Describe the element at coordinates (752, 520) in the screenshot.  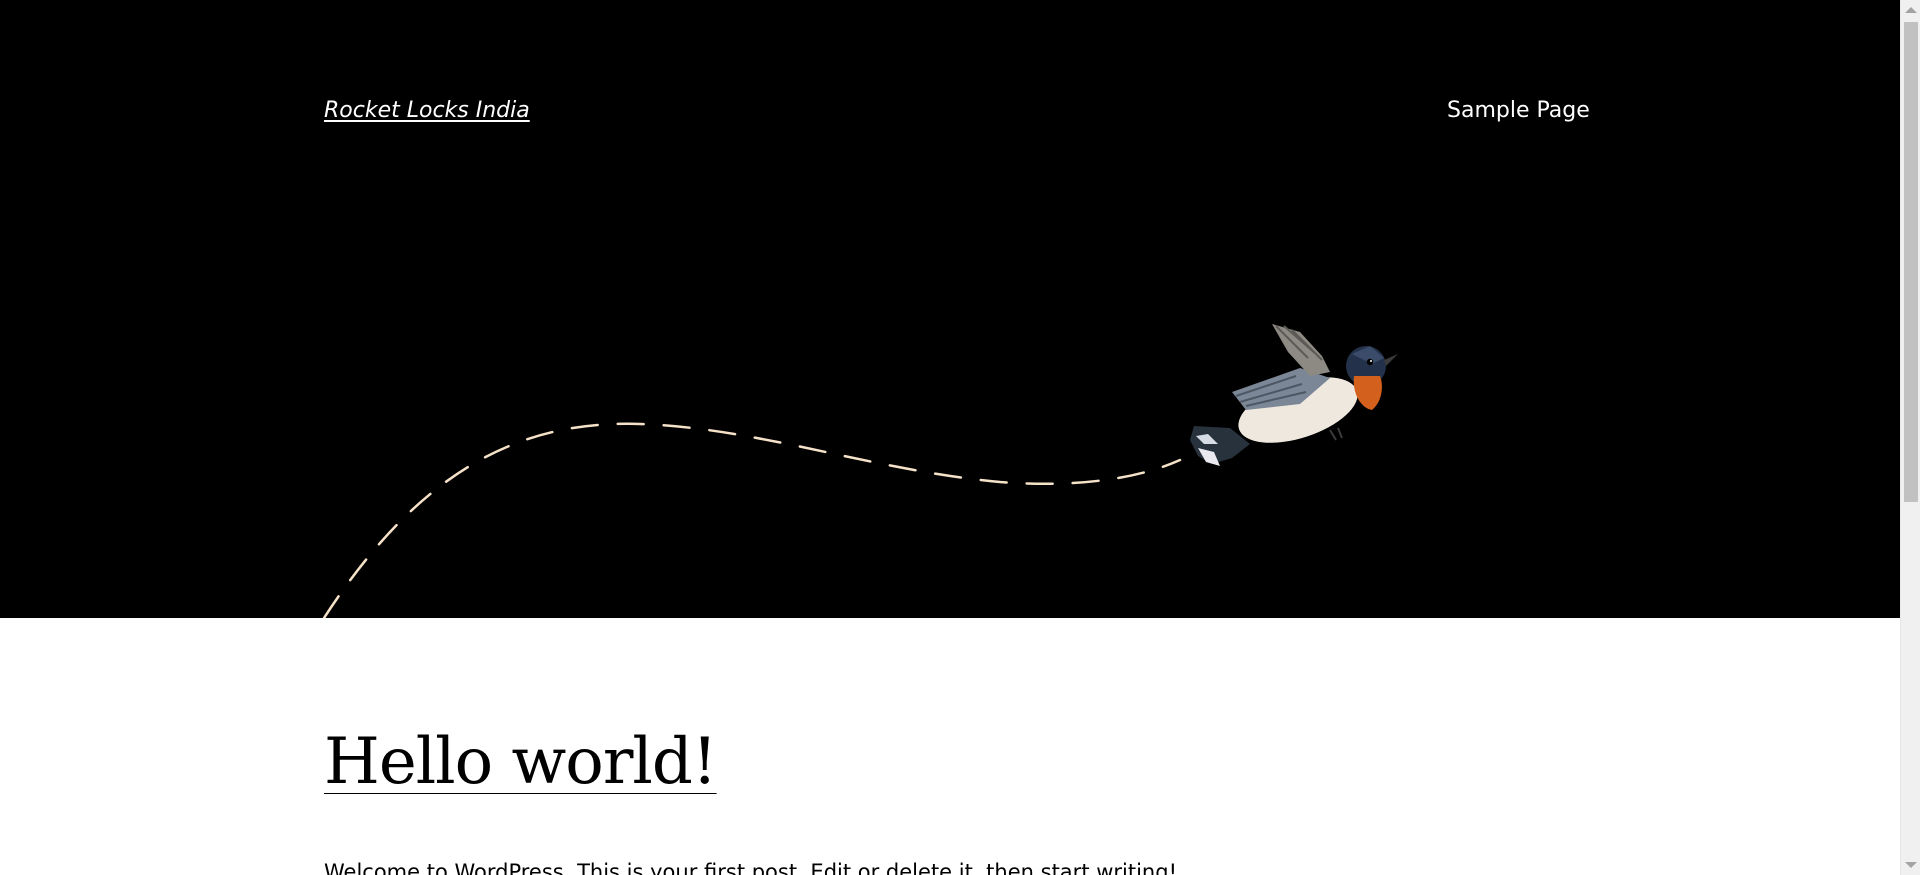
I see `flight-path` at that location.